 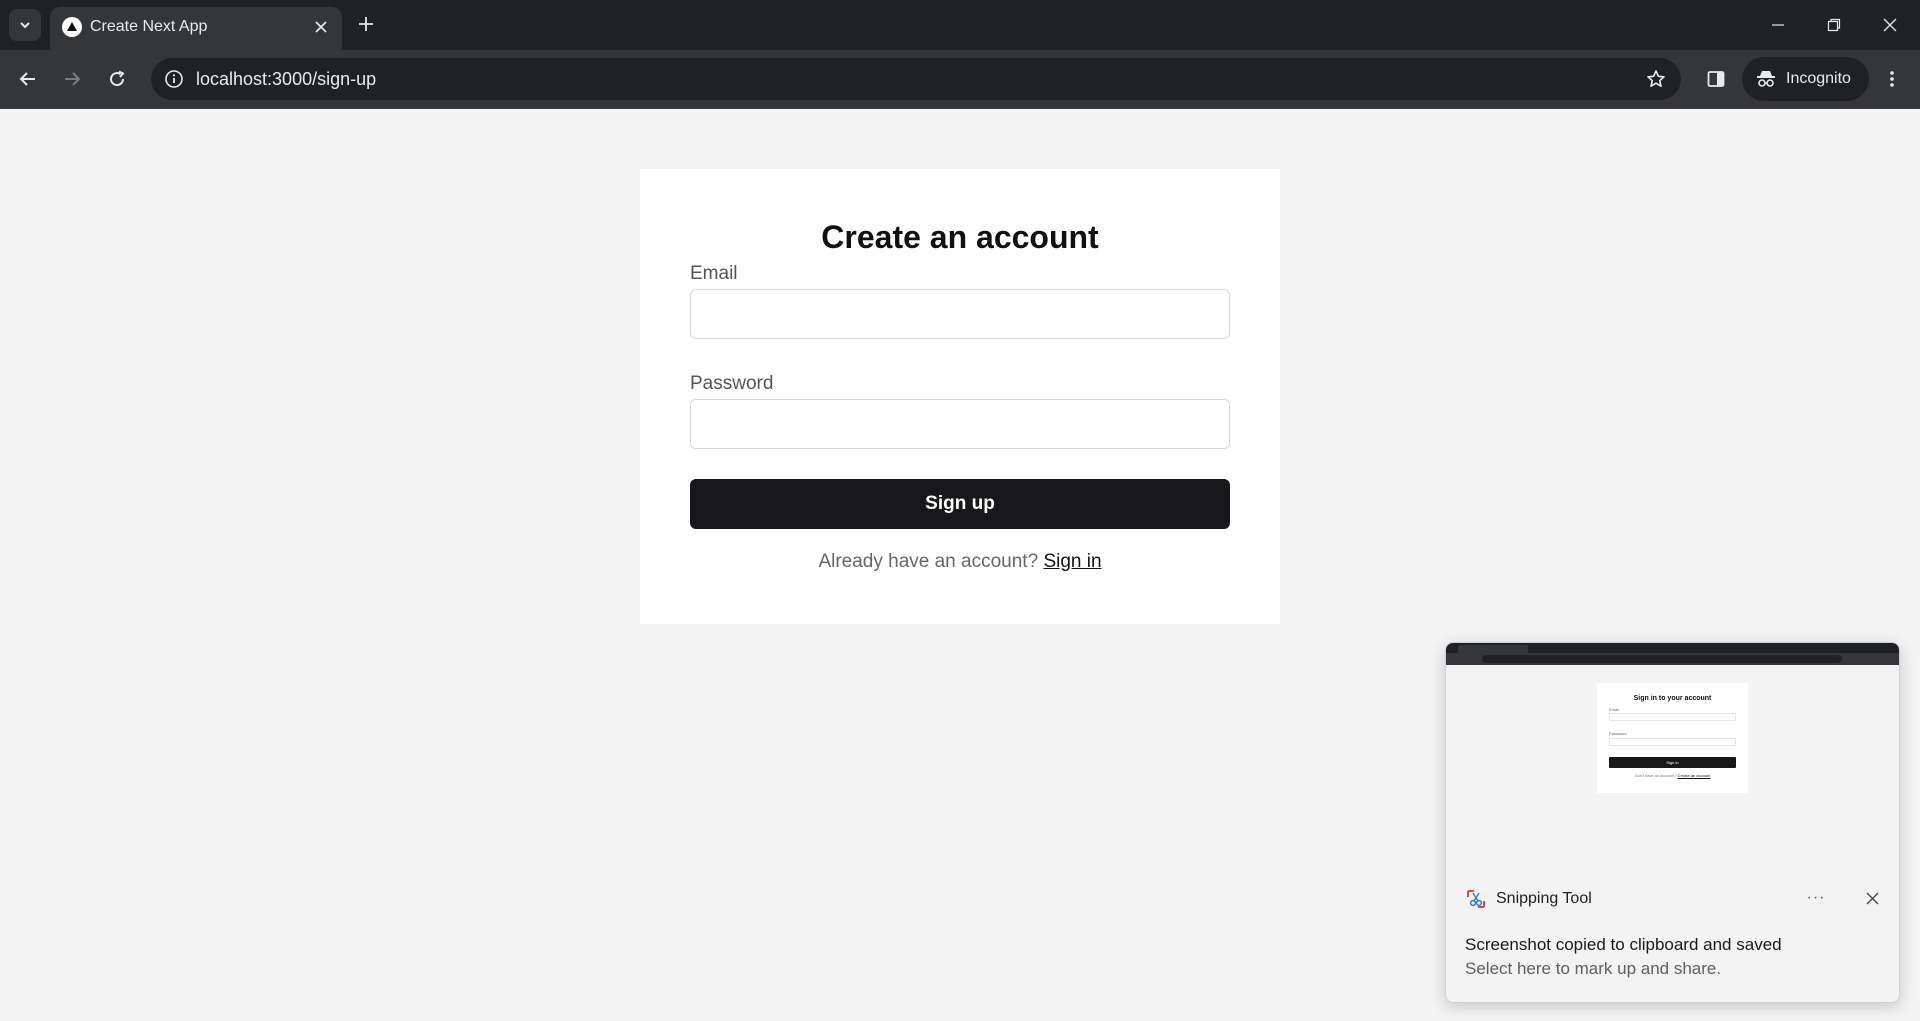 What do you see at coordinates (1072, 561) in the screenshot?
I see `sign-in-link: Sign in` at bounding box center [1072, 561].